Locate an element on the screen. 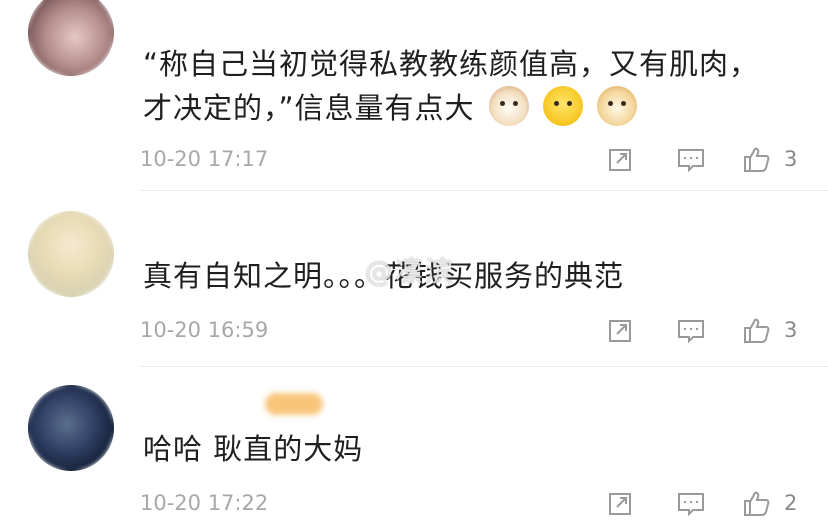 The width and height of the screenshot is (828, 528). doge-icon is located at coordinates (617, 106).